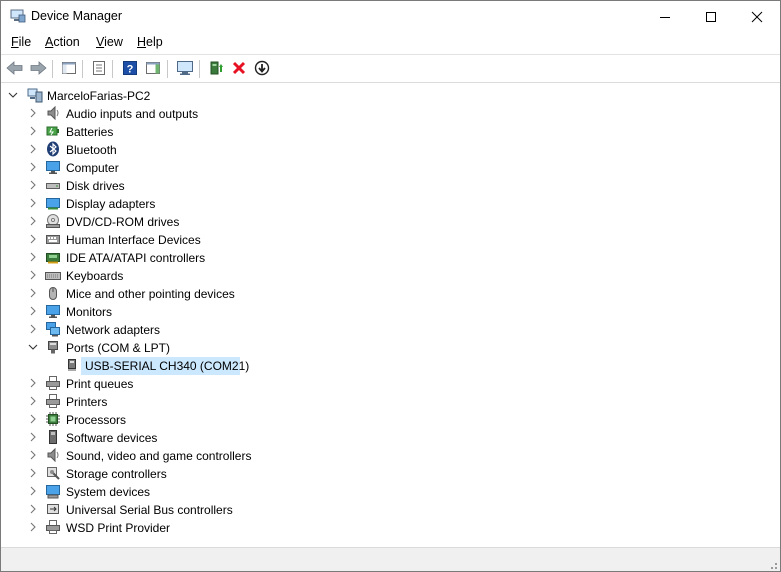 This screenshot has height=572, width=781. Describe the element at coordinates (33, 329) in the screenshot. I see `expander-network-adapters` at that location.